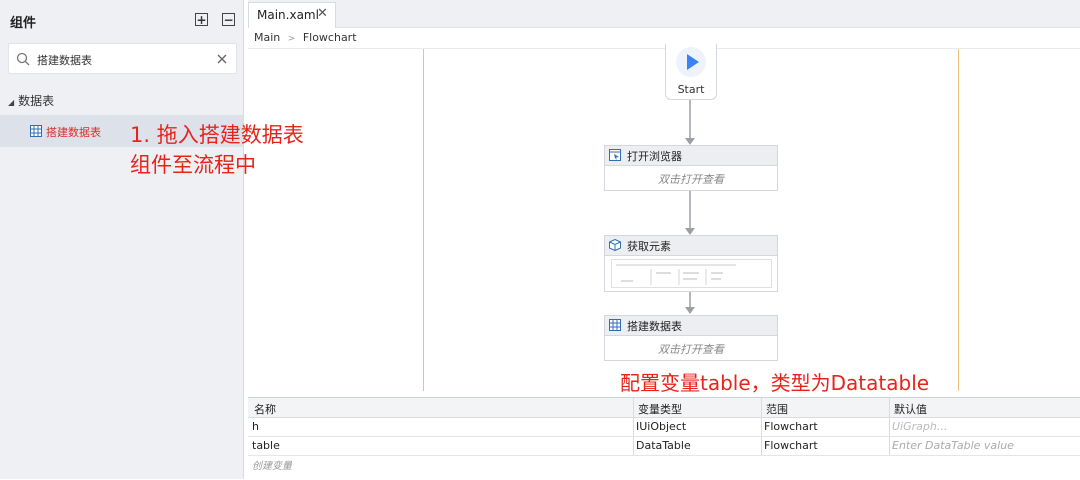 The width and height of the screenshot is (1080, 480). I want to click on start-node: Start, so click(691, 72).